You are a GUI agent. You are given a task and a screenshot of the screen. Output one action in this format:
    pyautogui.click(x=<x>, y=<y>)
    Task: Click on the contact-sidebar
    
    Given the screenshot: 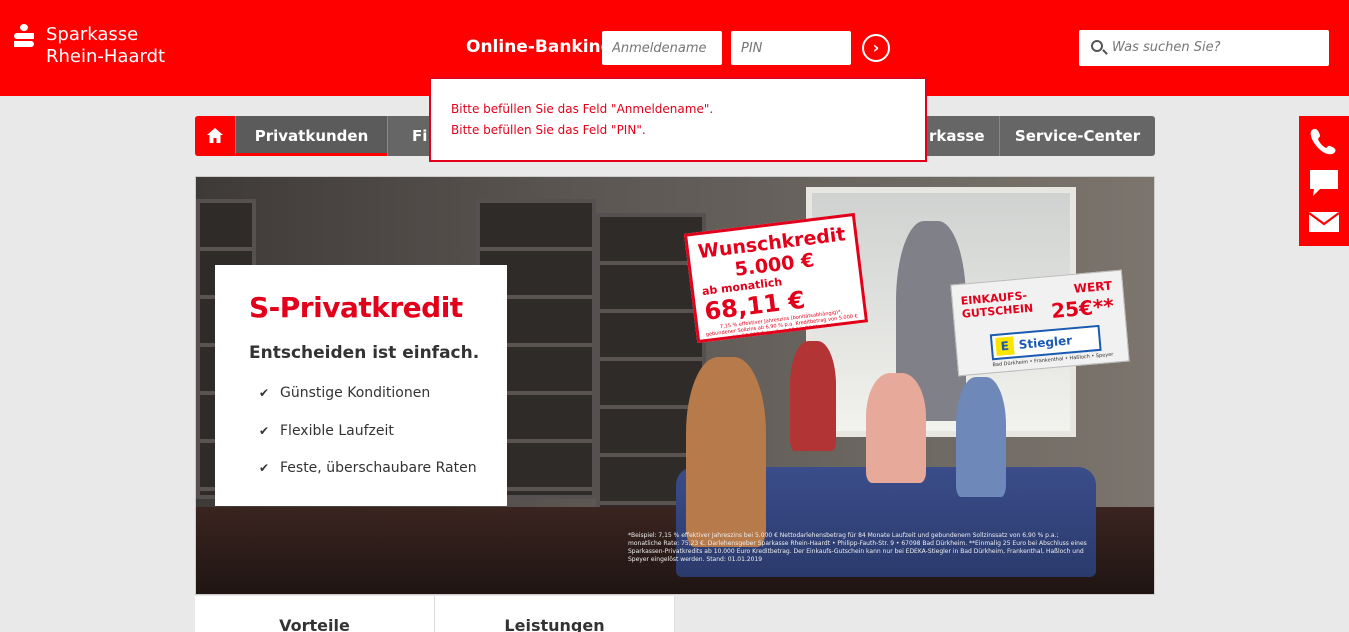 What is the action you would take?
    pyautogui.click(x=1324, y=181)
    